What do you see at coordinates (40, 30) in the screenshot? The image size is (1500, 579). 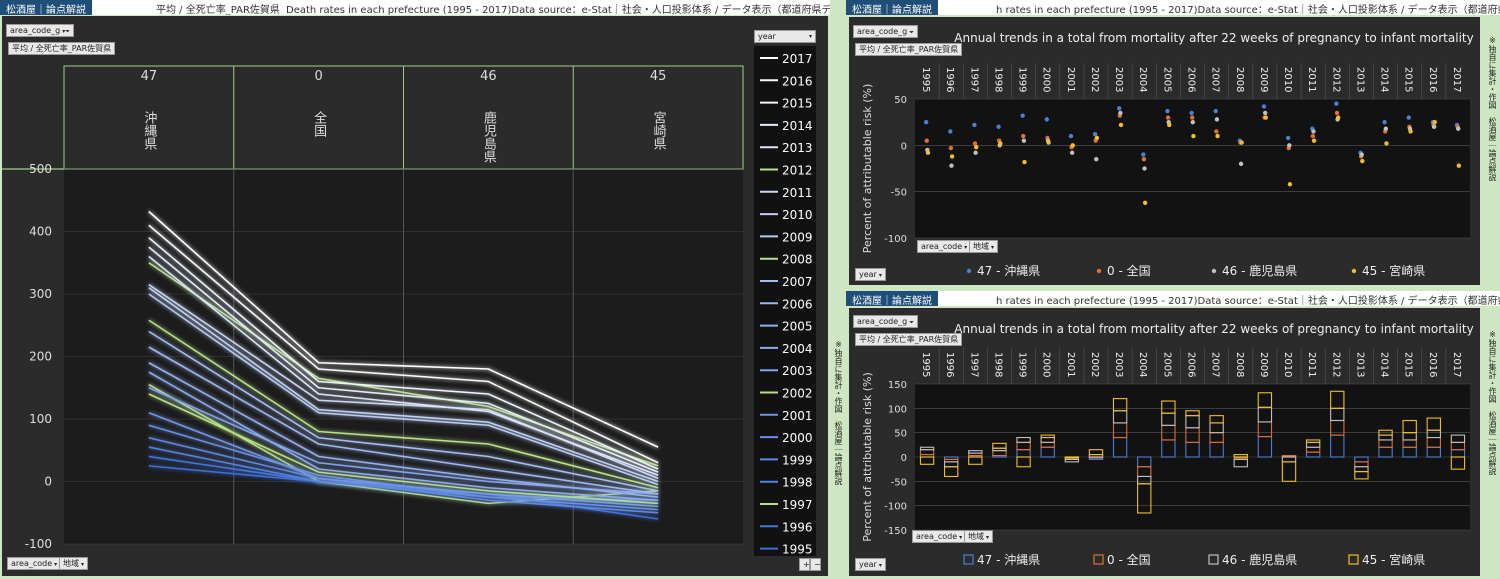 I see `area-code-filter: area_code_g ▾⏷` at bounding box center [40, 30].